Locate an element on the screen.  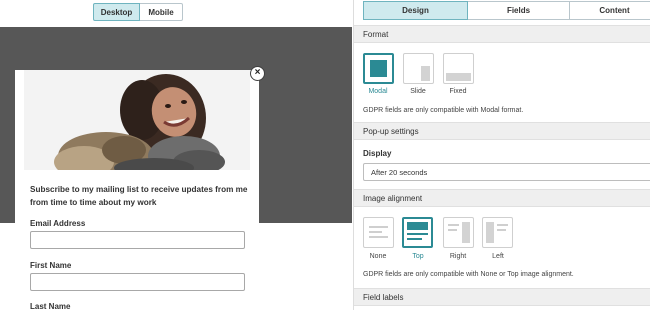
alignment-option-left is located at coordinates (497, 232).